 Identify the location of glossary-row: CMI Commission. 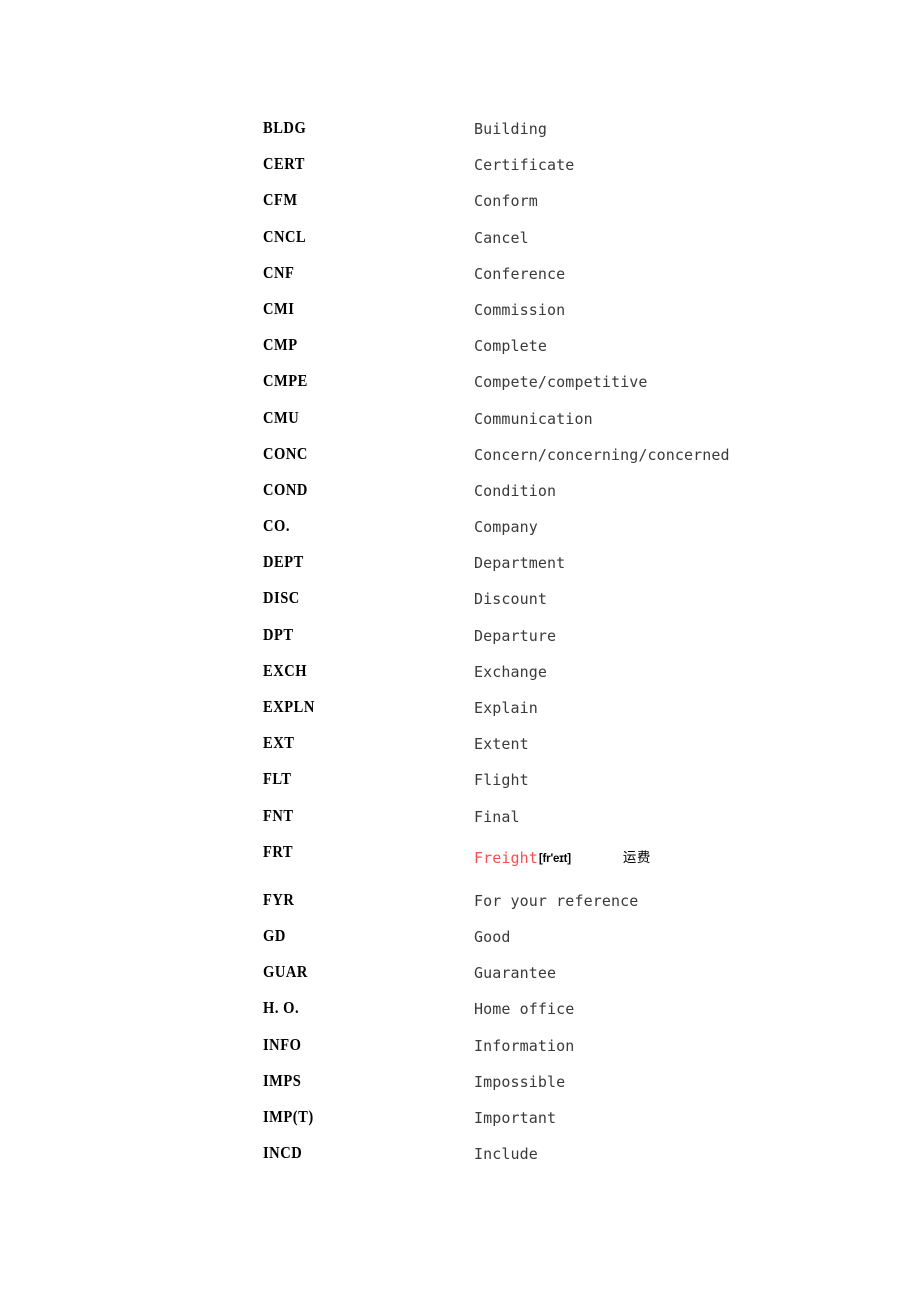
(460, 317).